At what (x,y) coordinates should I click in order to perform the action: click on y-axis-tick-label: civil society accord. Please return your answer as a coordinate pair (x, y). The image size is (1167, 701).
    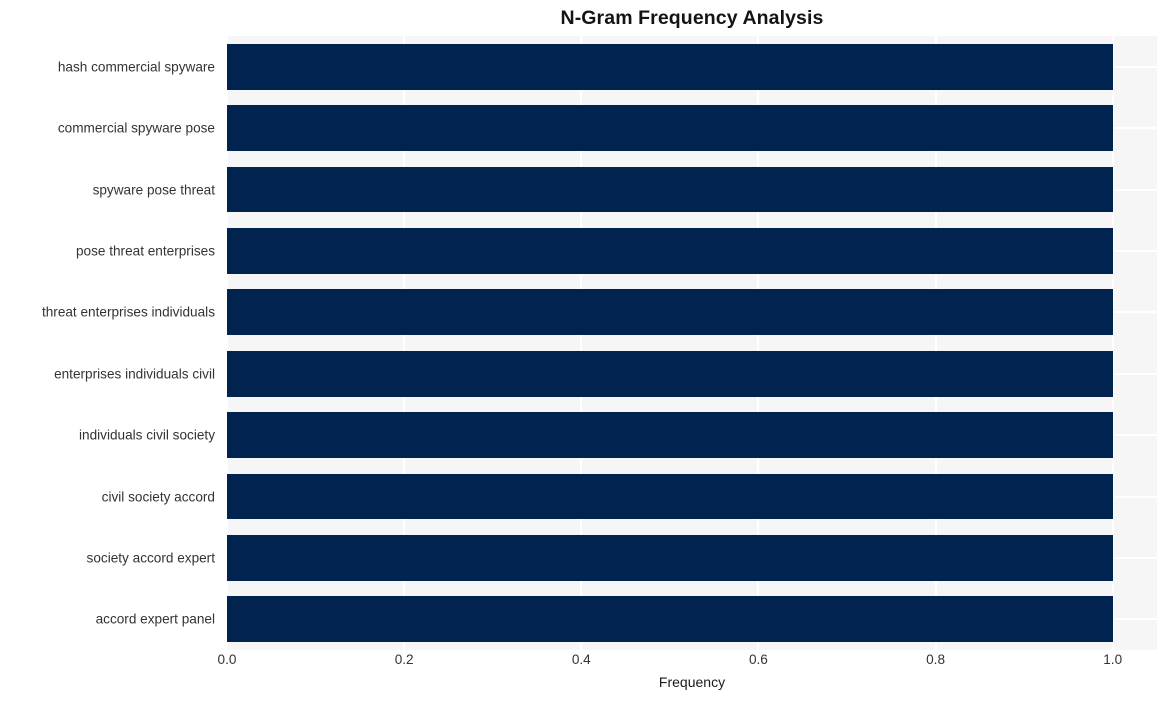
    Looking at the image, I should click on (158, 496).